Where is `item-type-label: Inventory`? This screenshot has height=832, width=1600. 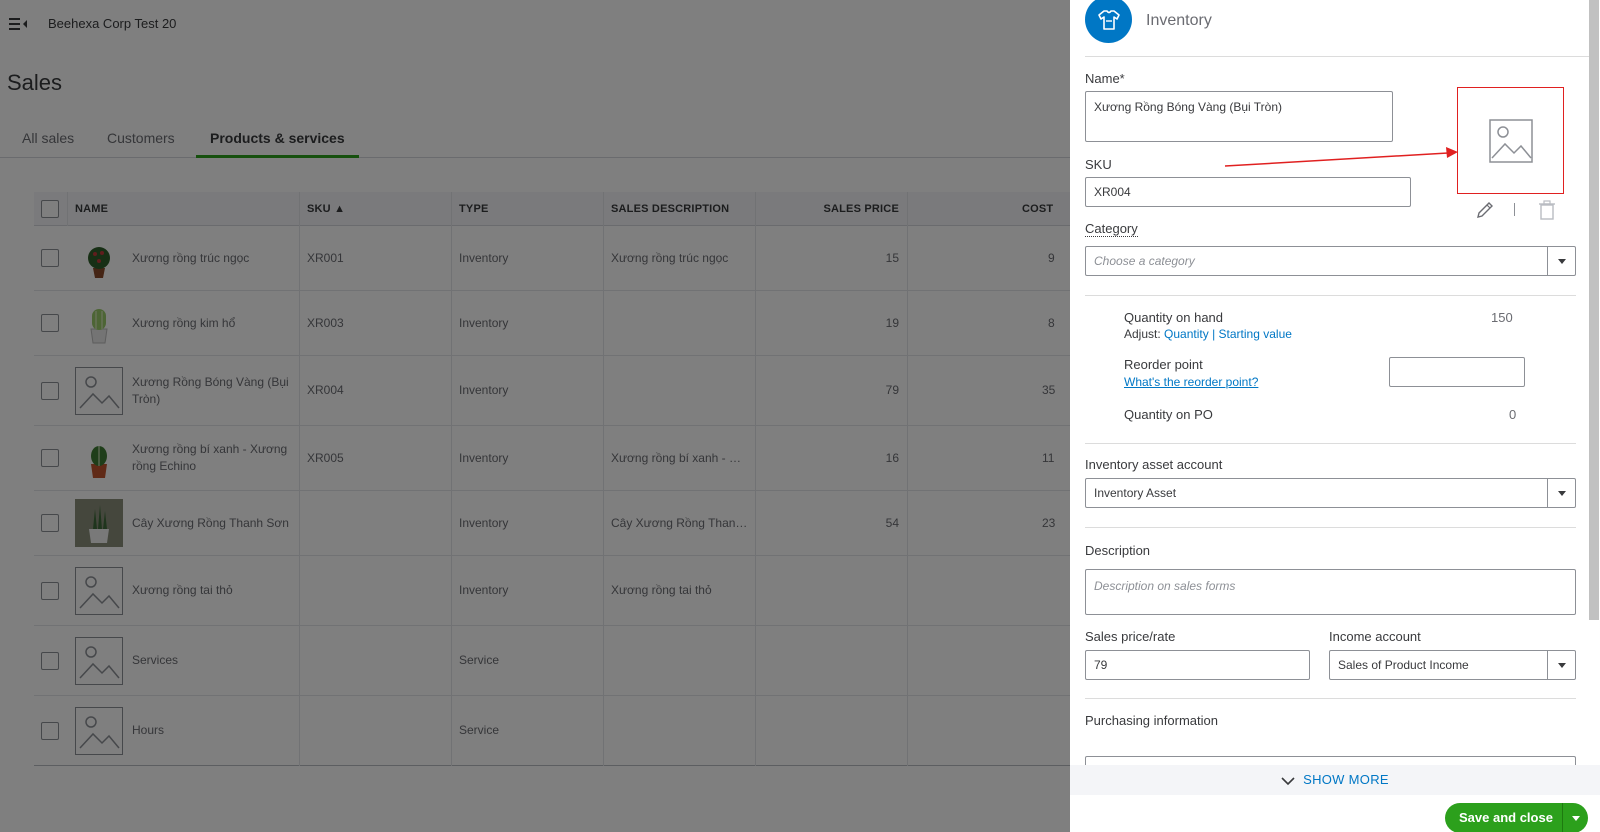 item-type-label: Inventory is located at coordinates (1179, 21).